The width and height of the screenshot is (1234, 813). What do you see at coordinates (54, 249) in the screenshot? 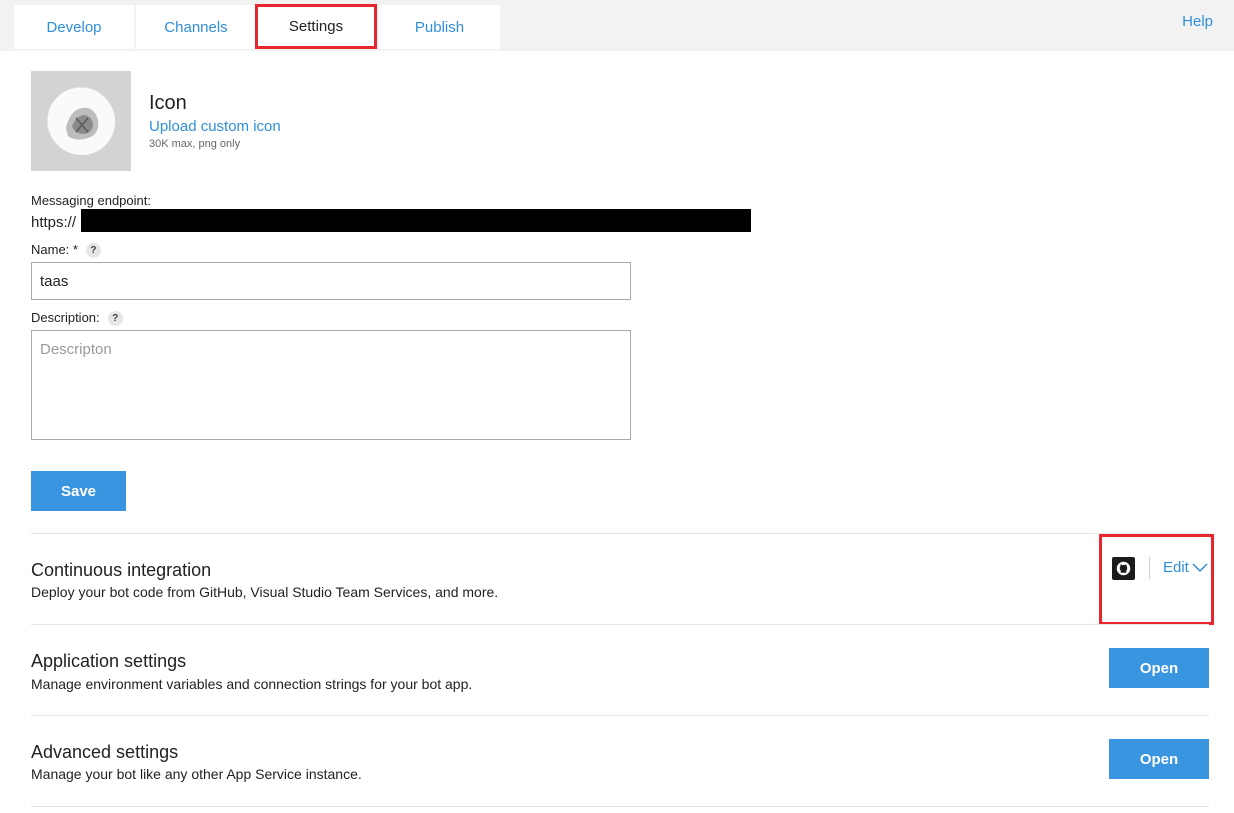
I see `name-label: Name: *` at bounding box center [54, 249].